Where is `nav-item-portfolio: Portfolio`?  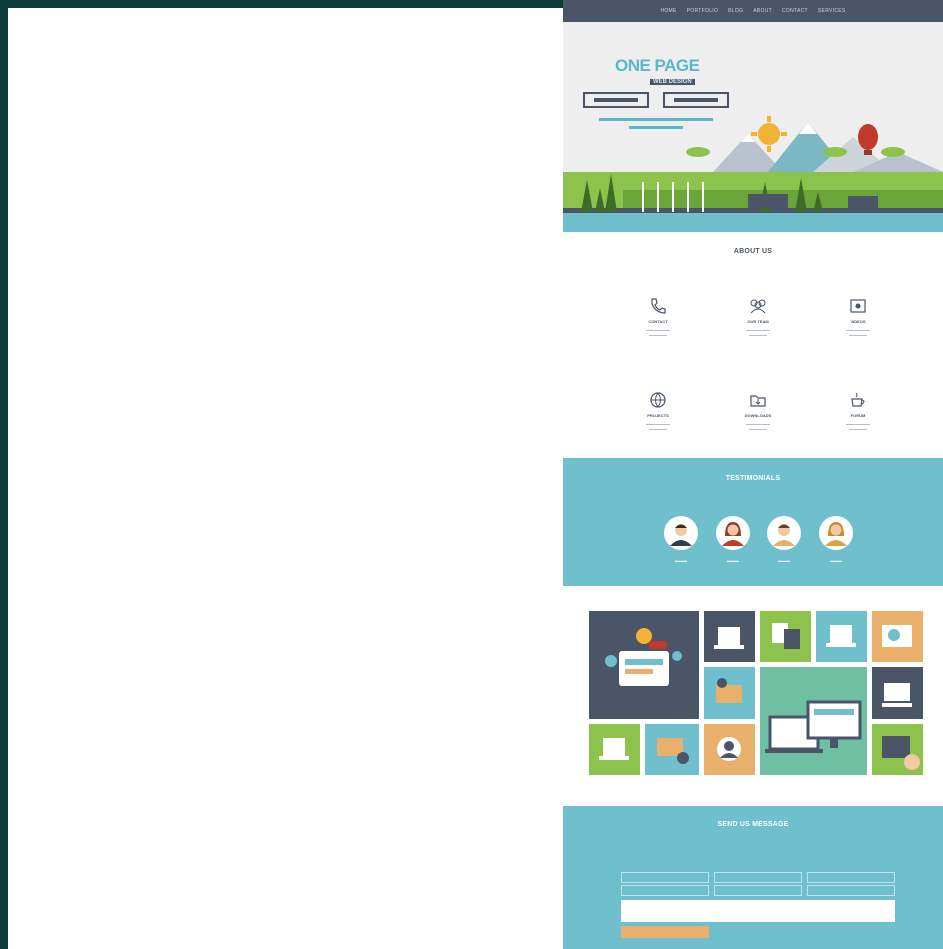 nav-item-portfolio: Portfolio is located at coordinates (703, 11).